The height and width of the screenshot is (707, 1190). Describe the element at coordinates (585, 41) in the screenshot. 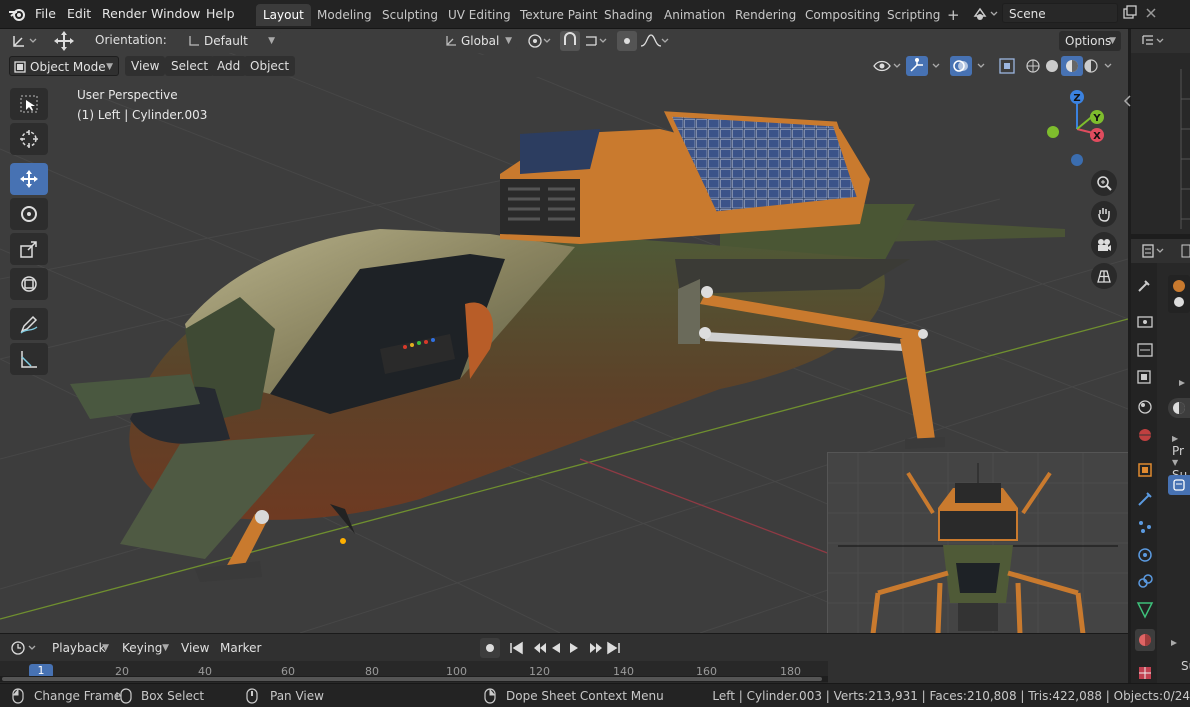

I see `snap-icon` at that location.